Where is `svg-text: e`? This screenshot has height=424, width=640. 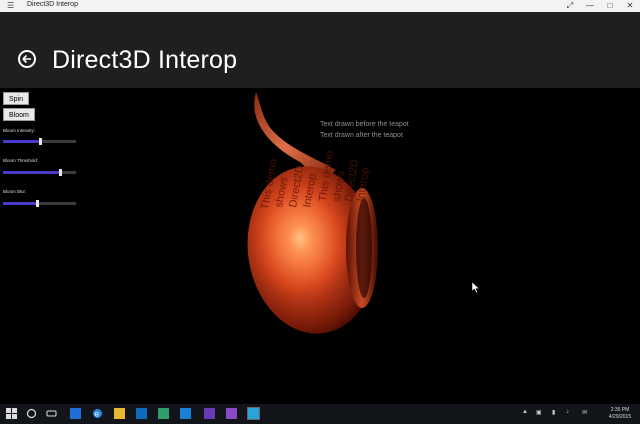 svg-text: e is located at coordinates (97, 414).